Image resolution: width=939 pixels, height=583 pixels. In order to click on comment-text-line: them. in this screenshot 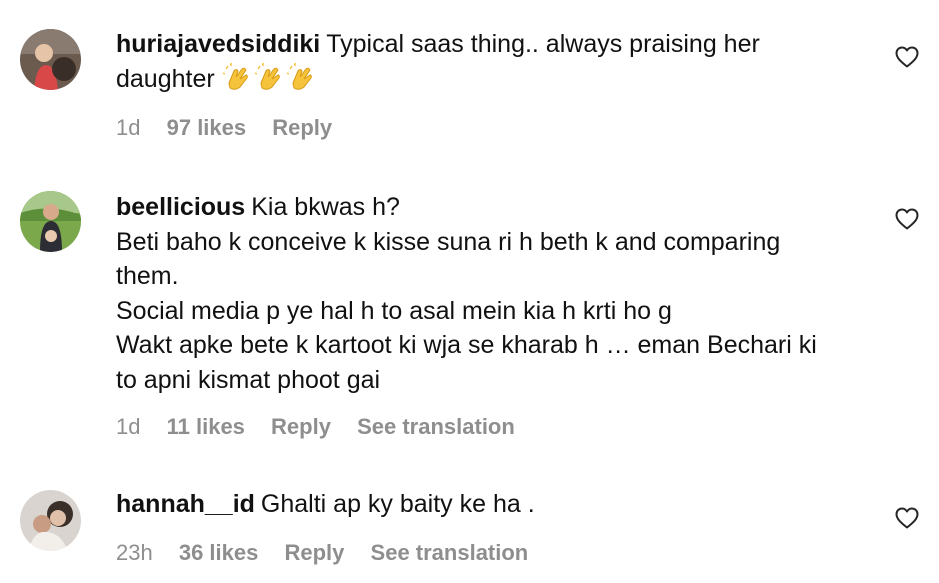, I will do `click(147, 276)`.